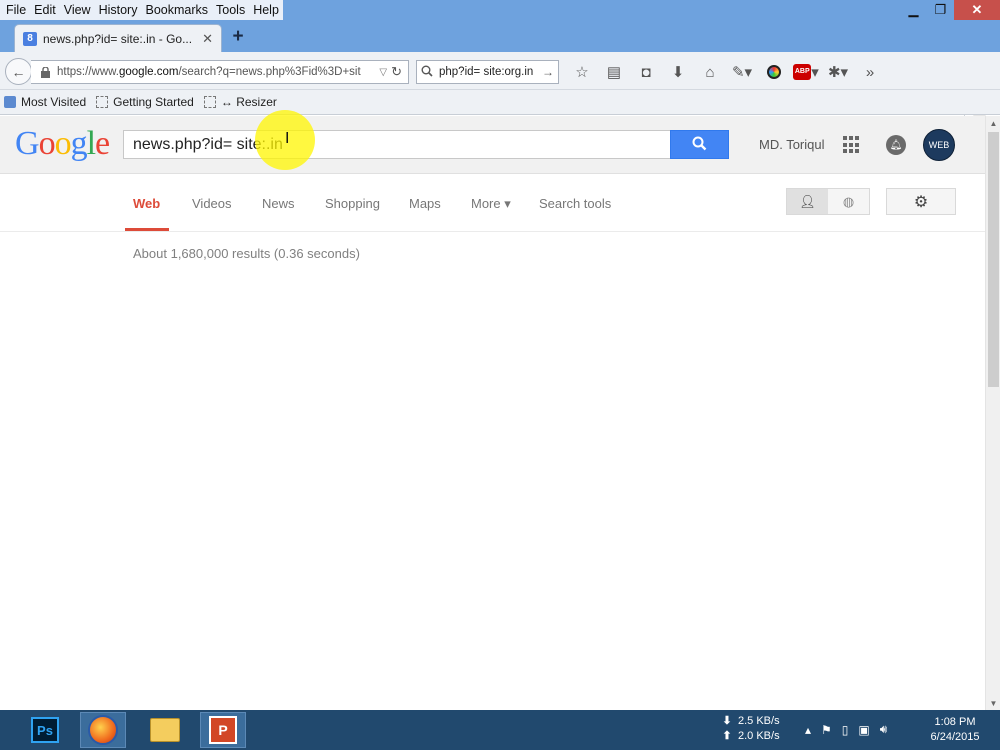 This screenshot has width=1000, height=750. Describe the element at coordinates (548, 72) in the screenshot. I see `search-go-icon: →` at that location.